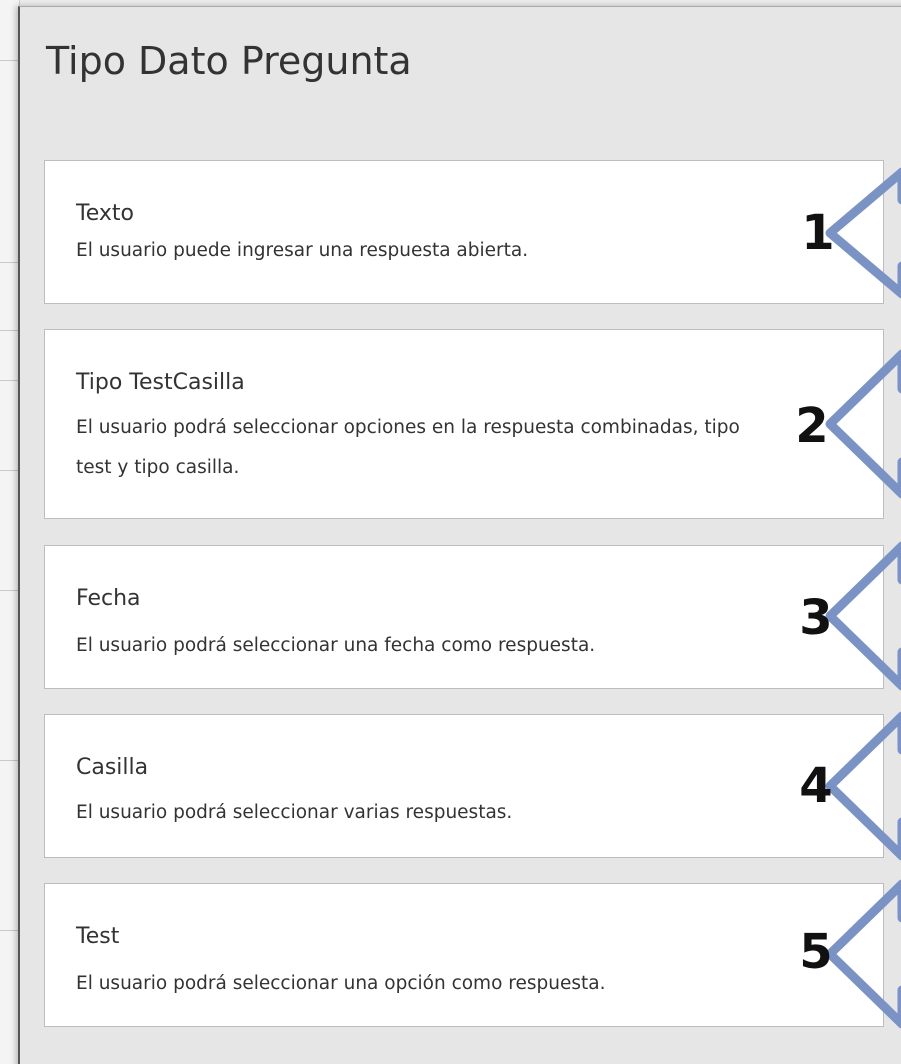 This screenshot has height=1064, width=901. Describe the element at coordinates (816, 786) in the screenshot. I see `annotation-marker: 4` at that location.